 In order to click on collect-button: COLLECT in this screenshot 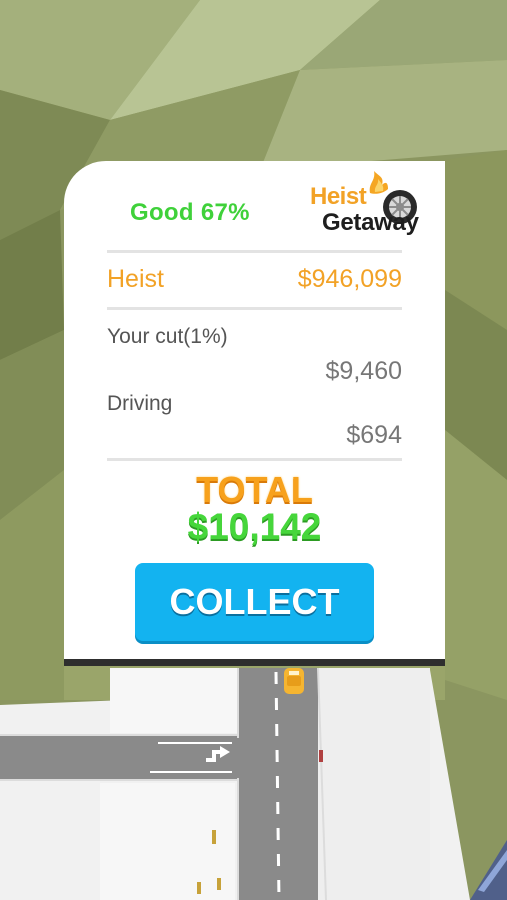, I will do `click(254, 602)`.